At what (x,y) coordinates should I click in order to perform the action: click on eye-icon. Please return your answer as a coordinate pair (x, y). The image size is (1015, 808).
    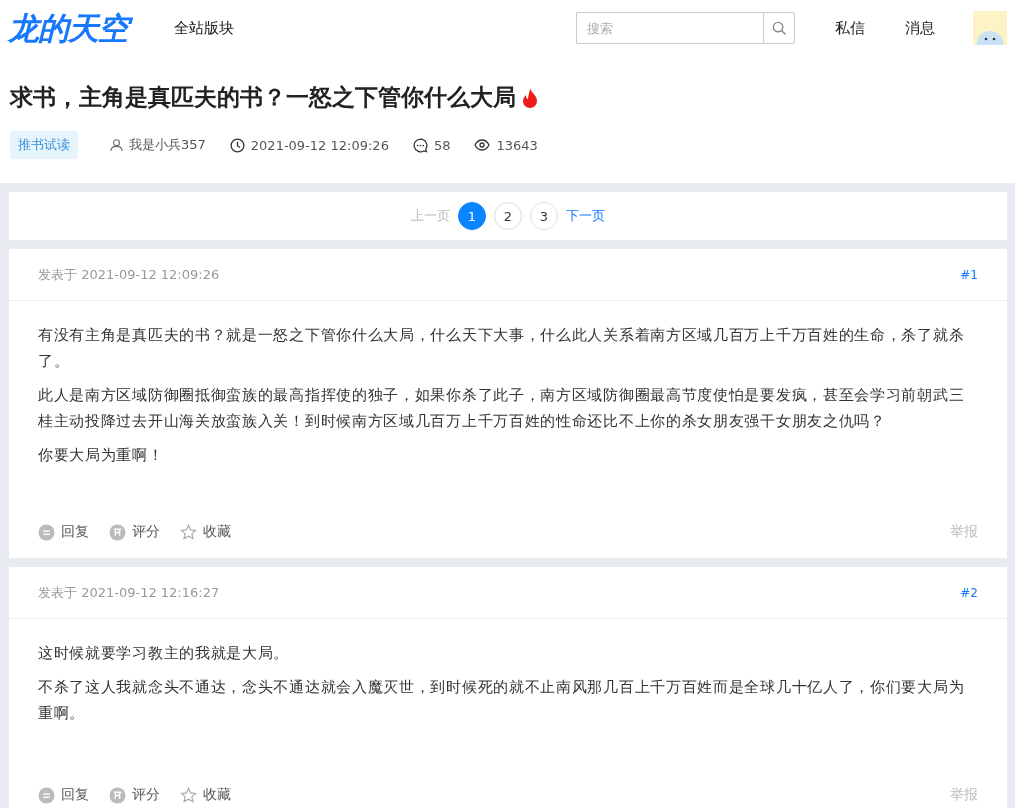
    Looking at the image, I should click on (482, 145).